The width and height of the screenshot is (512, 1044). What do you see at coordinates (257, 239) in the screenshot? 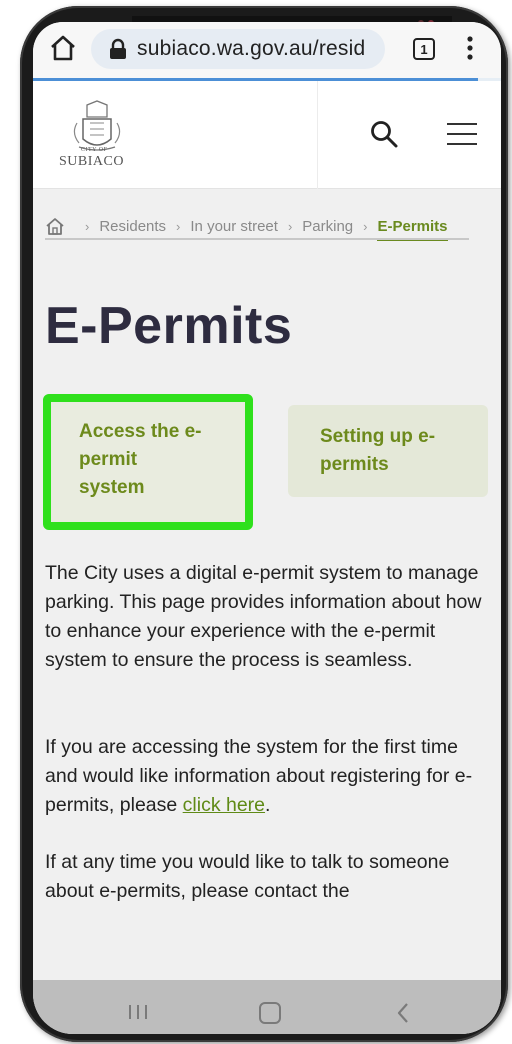
I see `breadcrumb-divider` at bounding box center [257, 239].